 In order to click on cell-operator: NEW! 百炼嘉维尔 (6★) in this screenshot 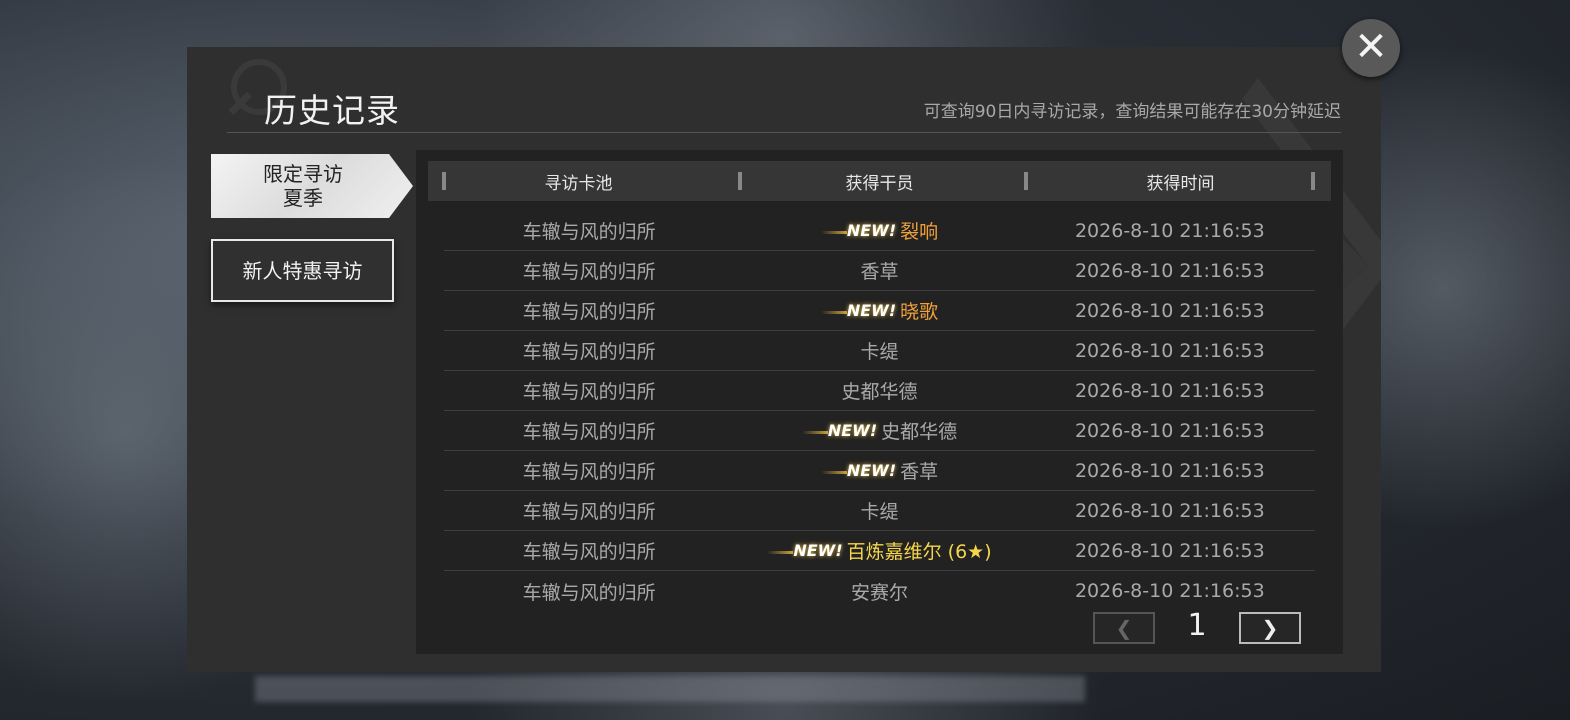, I will do `click(879, 550)`.